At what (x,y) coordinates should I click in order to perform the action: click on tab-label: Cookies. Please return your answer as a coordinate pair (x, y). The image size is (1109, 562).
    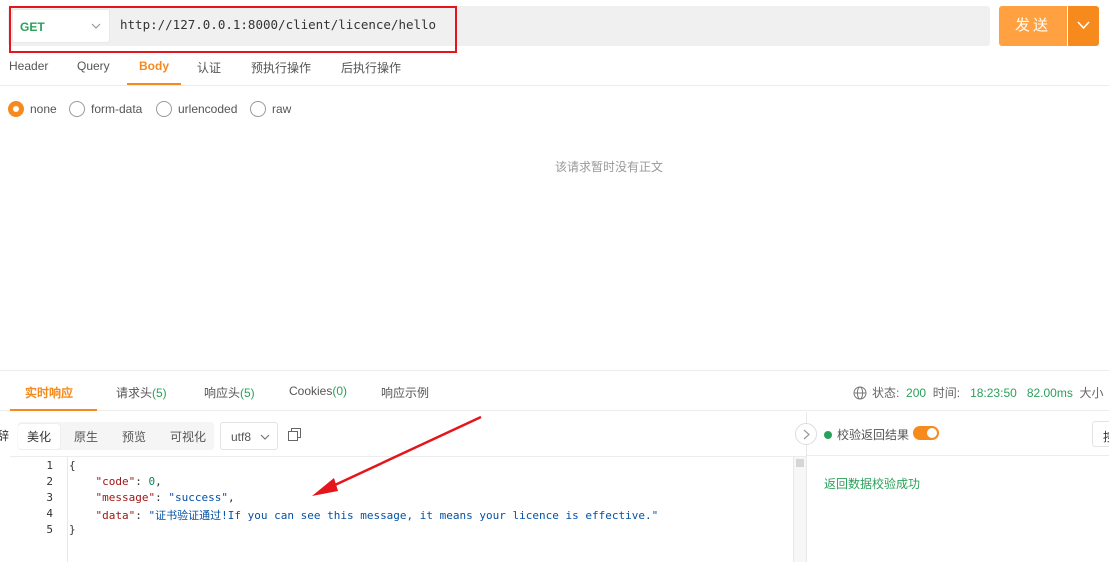
    Looking at the image, I should click on (311, 391).